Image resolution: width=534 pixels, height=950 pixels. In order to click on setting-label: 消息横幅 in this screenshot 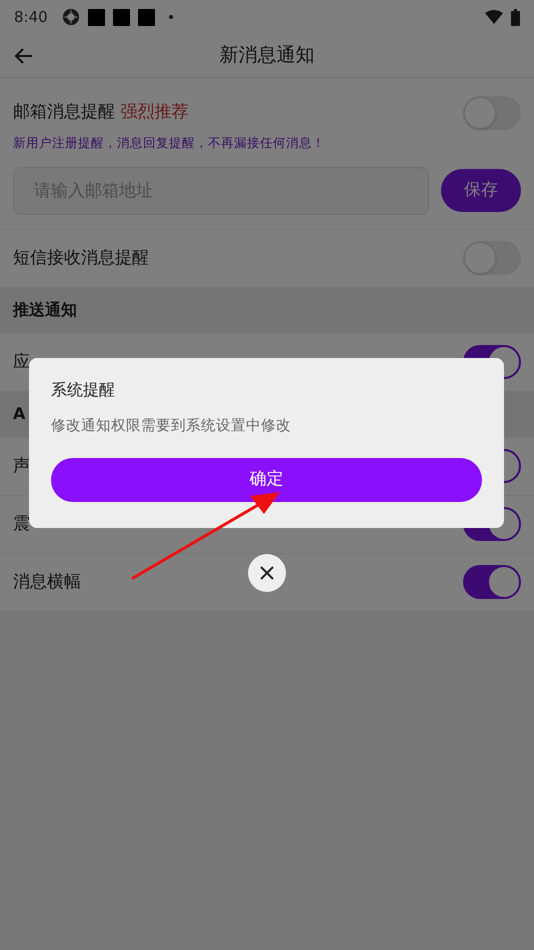, I will do `click(47, 582)`.